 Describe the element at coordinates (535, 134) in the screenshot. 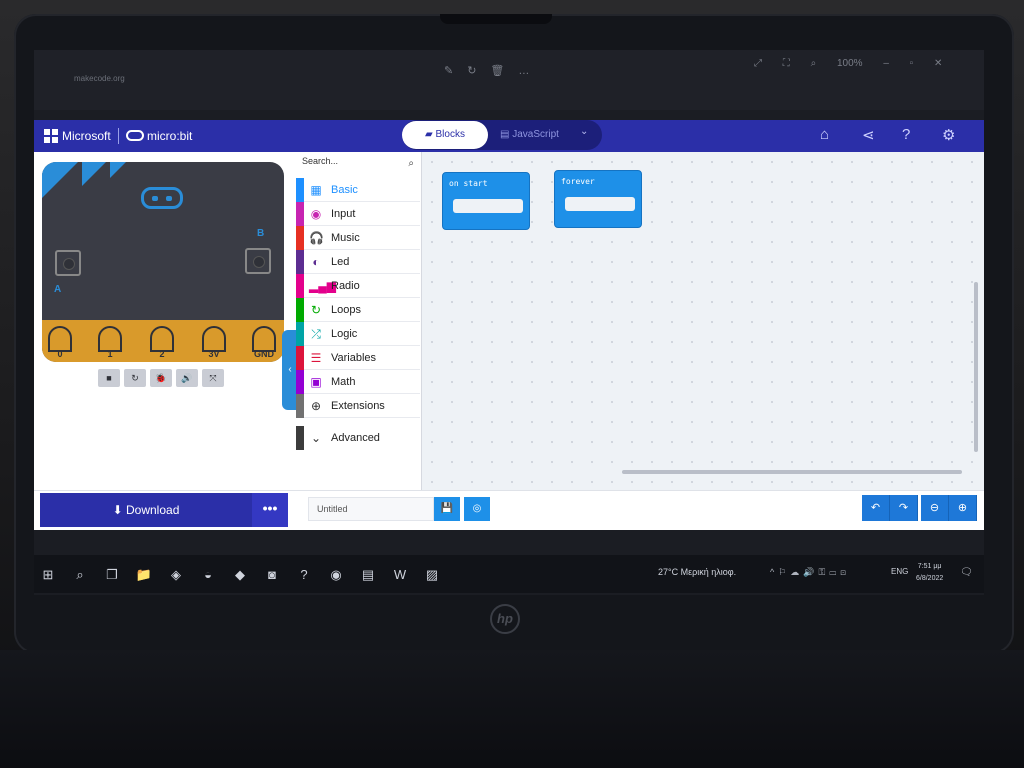

I see `tab-javascript-label: JavaScript` at that location.